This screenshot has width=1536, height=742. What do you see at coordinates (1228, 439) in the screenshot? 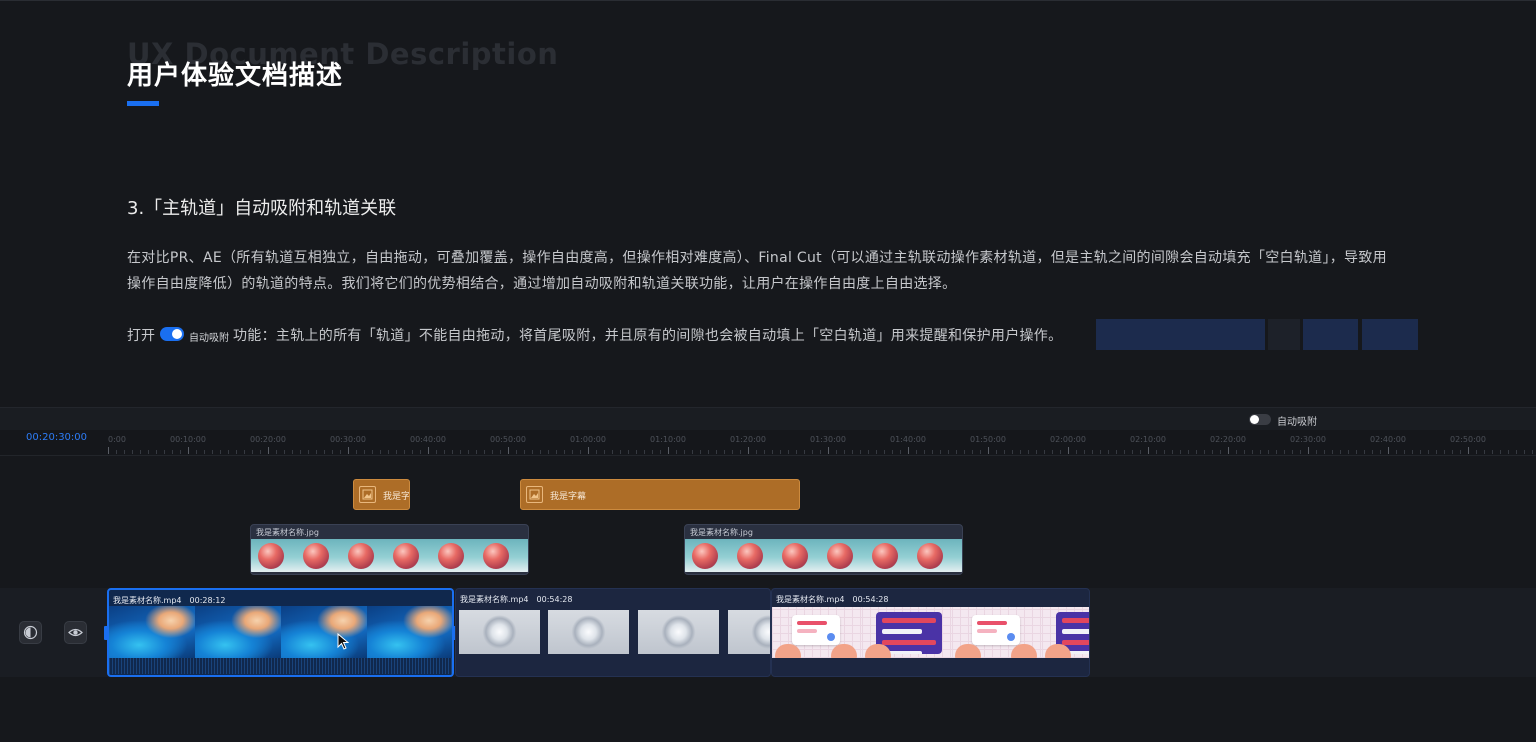
I see `ruler-tick-label: 02:20:00` at bounding box center [1228, 439].